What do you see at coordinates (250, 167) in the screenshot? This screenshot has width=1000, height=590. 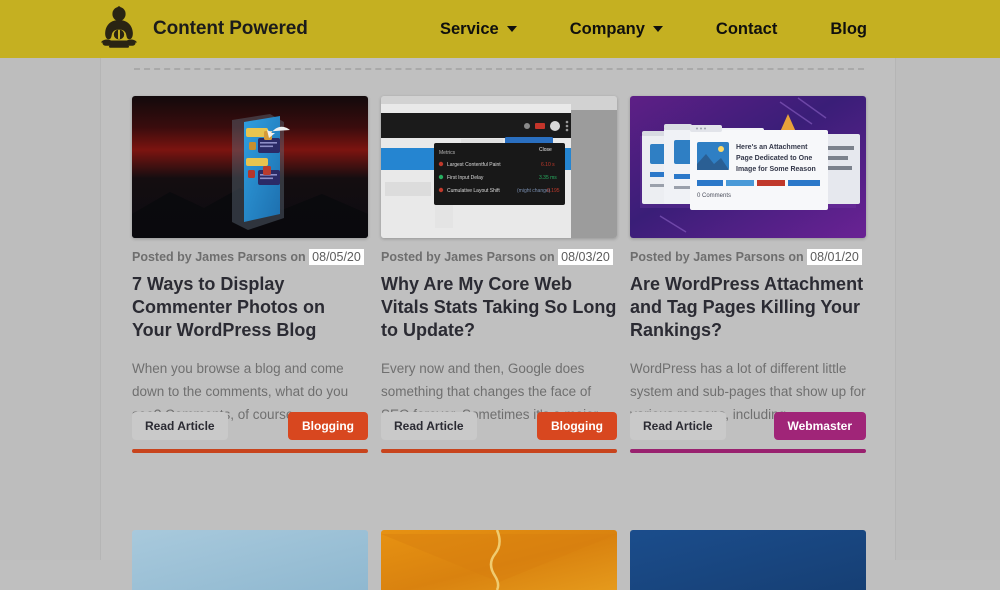 I see `phone-chat-illustration-thumbnail` at bounding box center [250, 167].